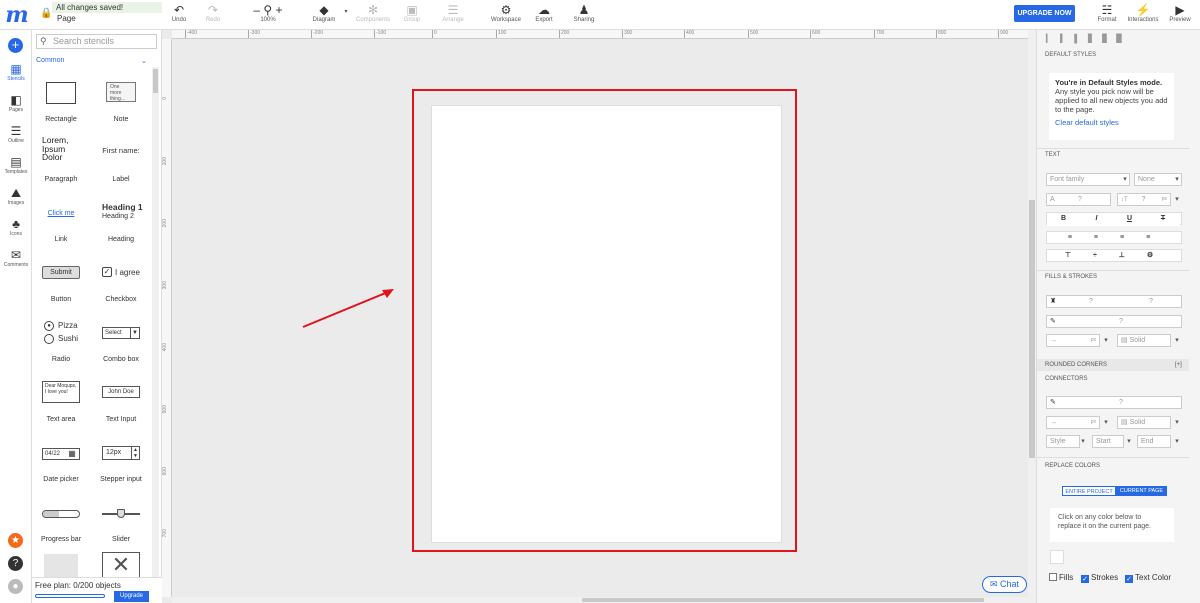  Describe the element at coordinates (15, 586) in the screenshot. I see `avatar: ●` at that location.